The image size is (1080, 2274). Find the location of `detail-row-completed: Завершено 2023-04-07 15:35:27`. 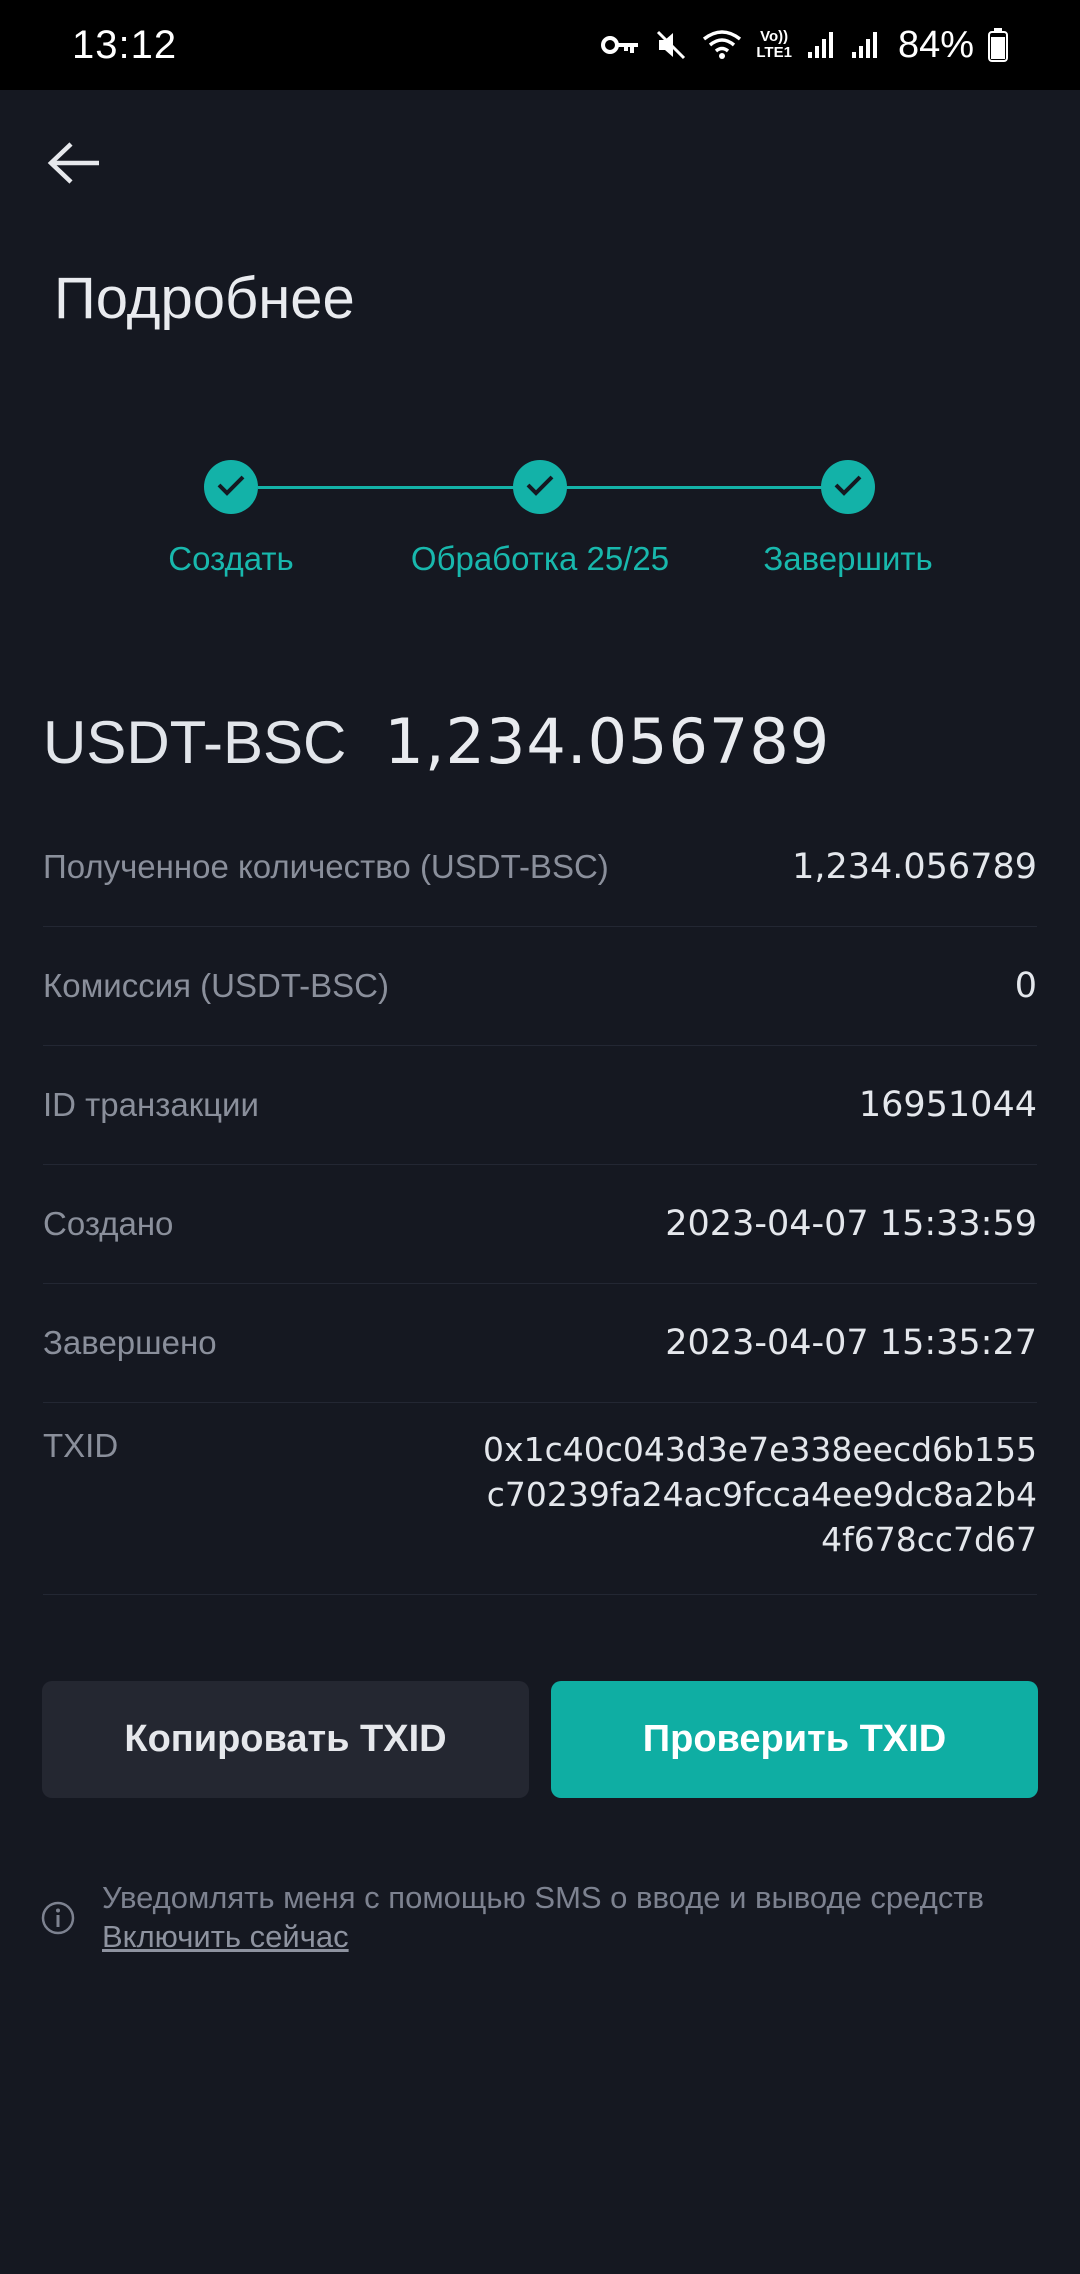

detail-row-completed: Завершено 2023-04-07 15:35:27 is located at coordinates (540, 1343).